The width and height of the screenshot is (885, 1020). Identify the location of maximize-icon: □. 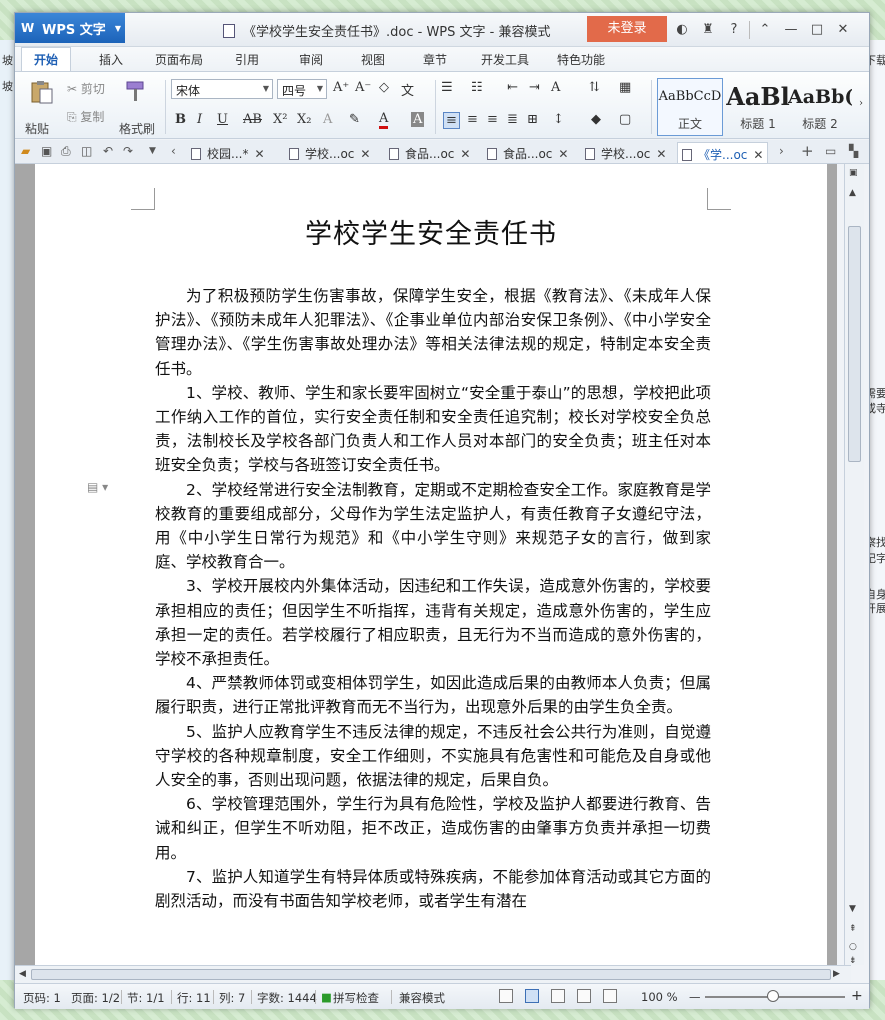
(817, 30).